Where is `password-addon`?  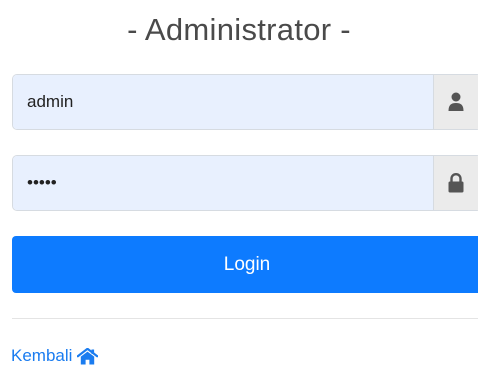
password-addon is located at coordinates (455, 183).